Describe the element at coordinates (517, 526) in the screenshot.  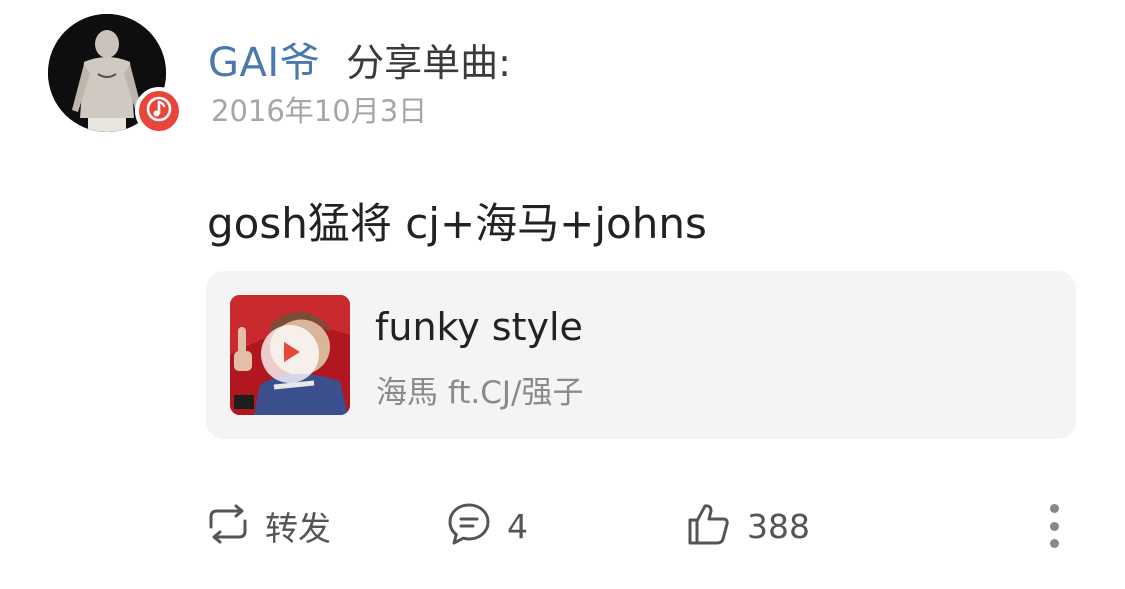
I see `comment-count: 4` at that location.